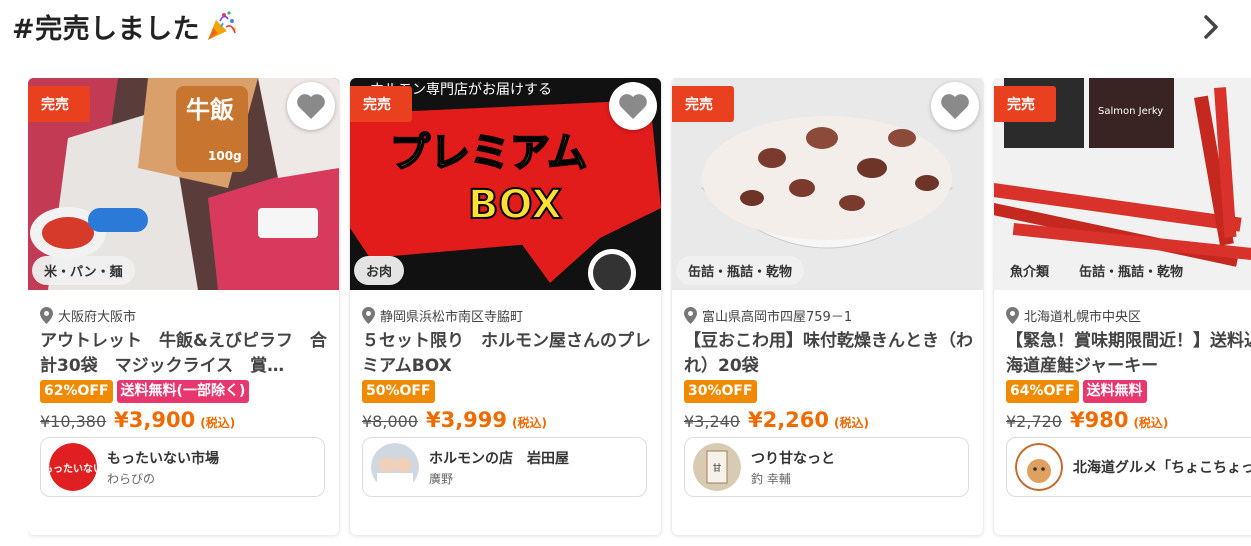  I want to click on seller-subname: 廣野, so click(441, 478).